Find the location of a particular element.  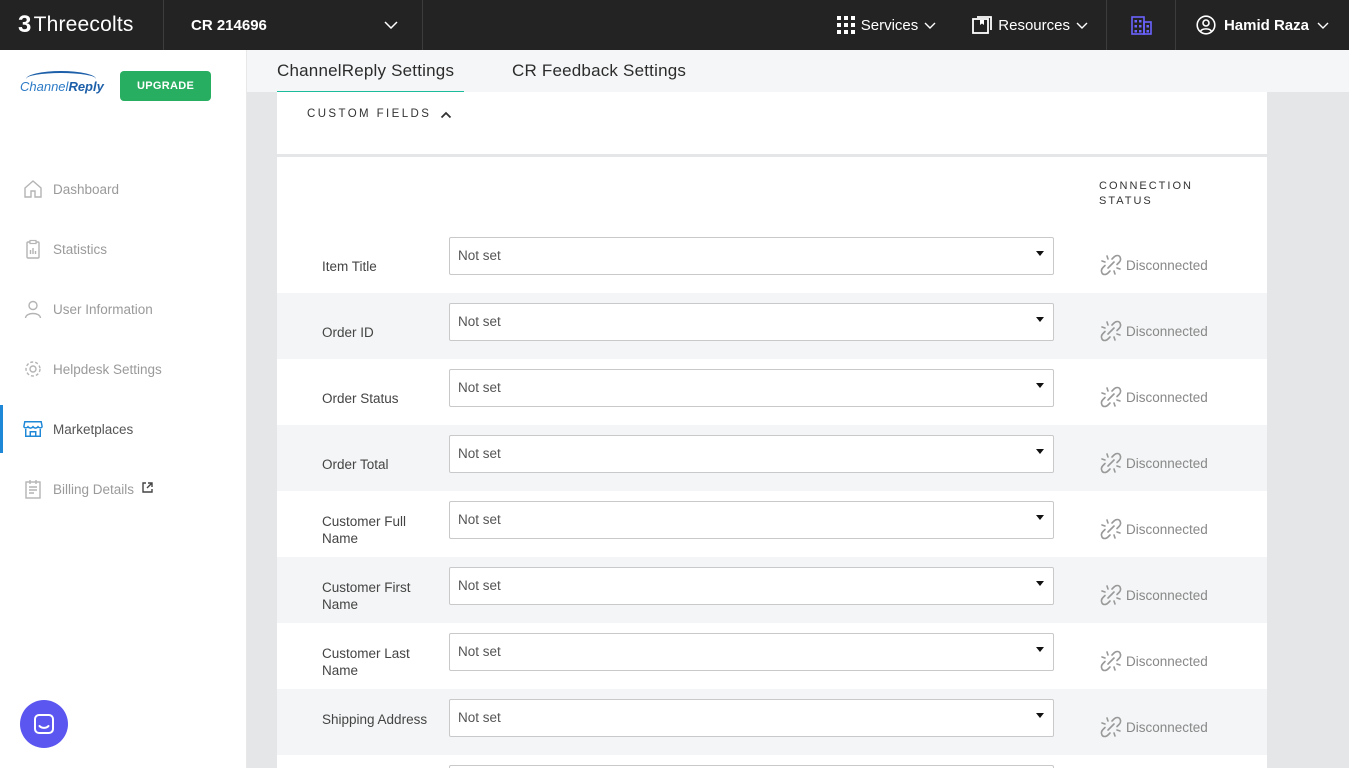

services-menu: Services is located at coordinates (887, 25).